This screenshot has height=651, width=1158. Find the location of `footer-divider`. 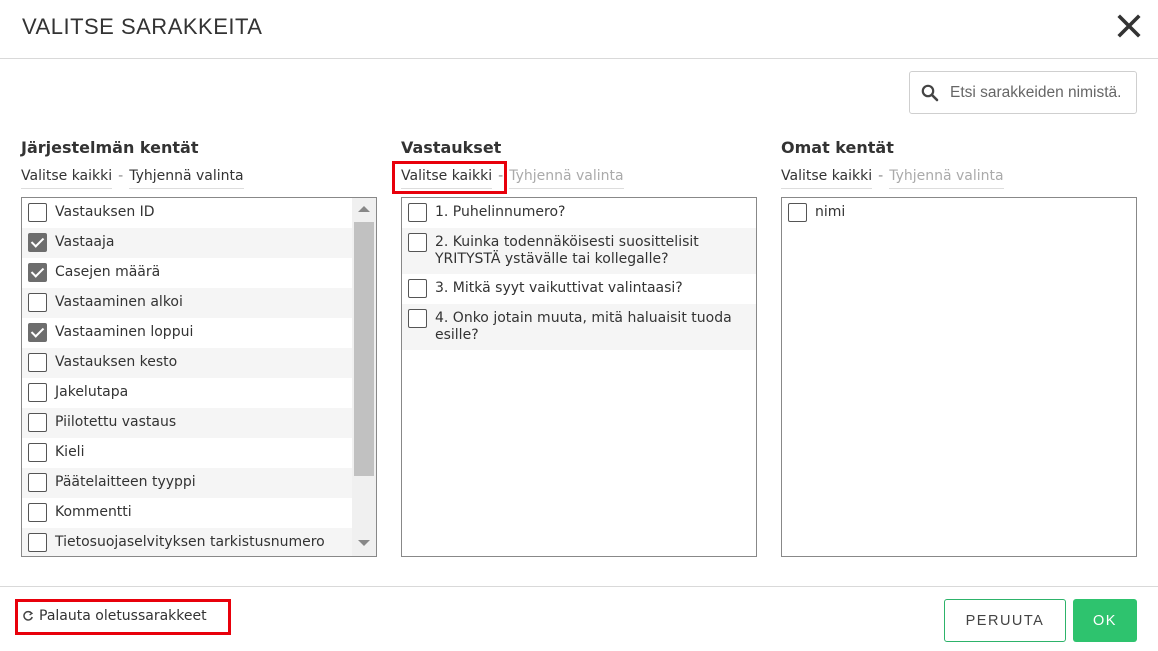

footer-divider is located at coordinates (579, 586).